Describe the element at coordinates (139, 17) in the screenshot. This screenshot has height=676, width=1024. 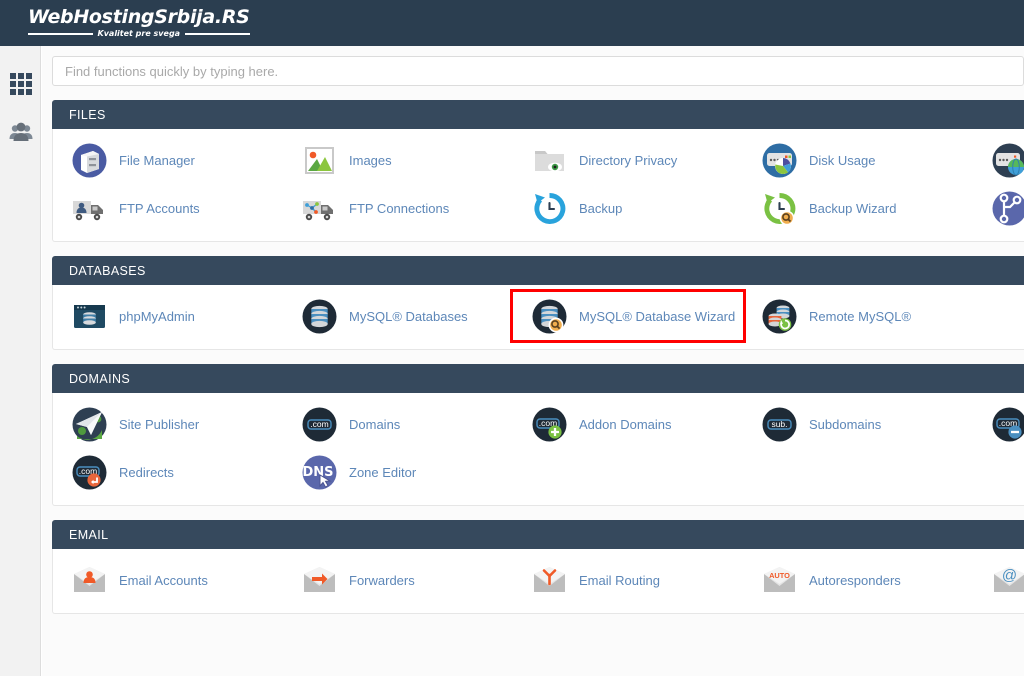
I see `logo-title: WebHostingSrbija.RS` at that location.